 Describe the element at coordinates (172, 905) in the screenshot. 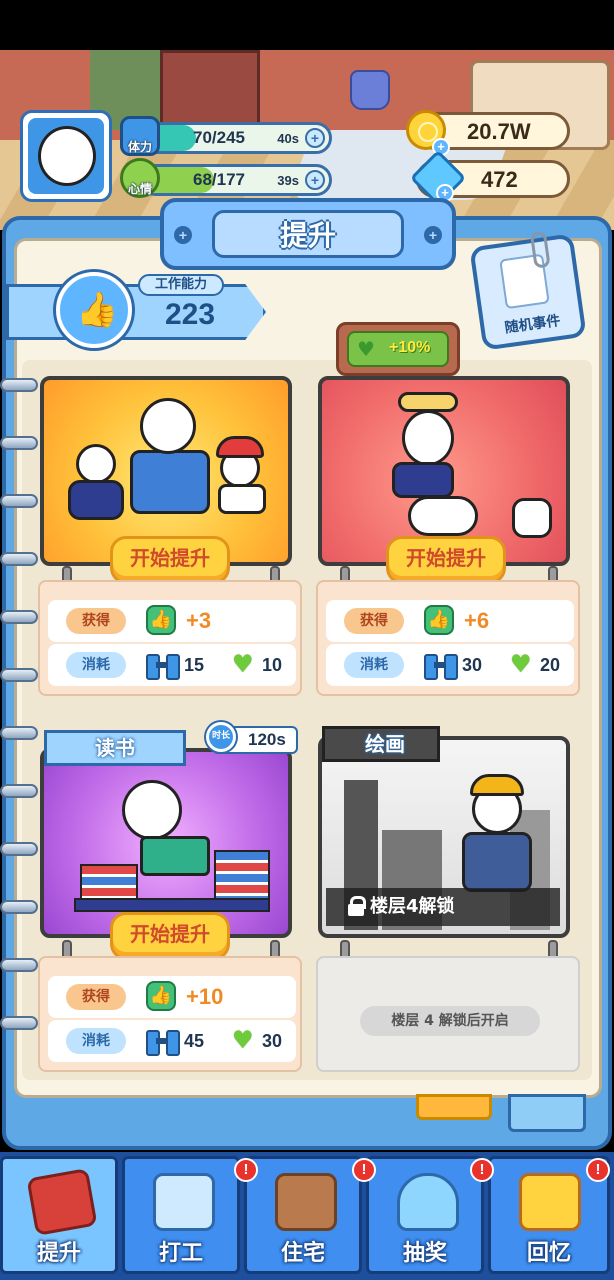

I see `desk` at that location.